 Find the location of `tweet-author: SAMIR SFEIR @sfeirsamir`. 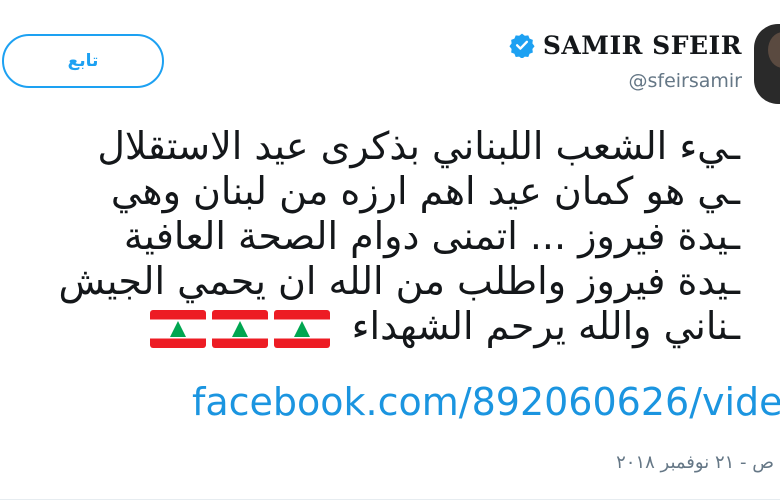

tweet-author: SAMIR SFEIR @sfeirsamir is located at coordinates (625, 57).